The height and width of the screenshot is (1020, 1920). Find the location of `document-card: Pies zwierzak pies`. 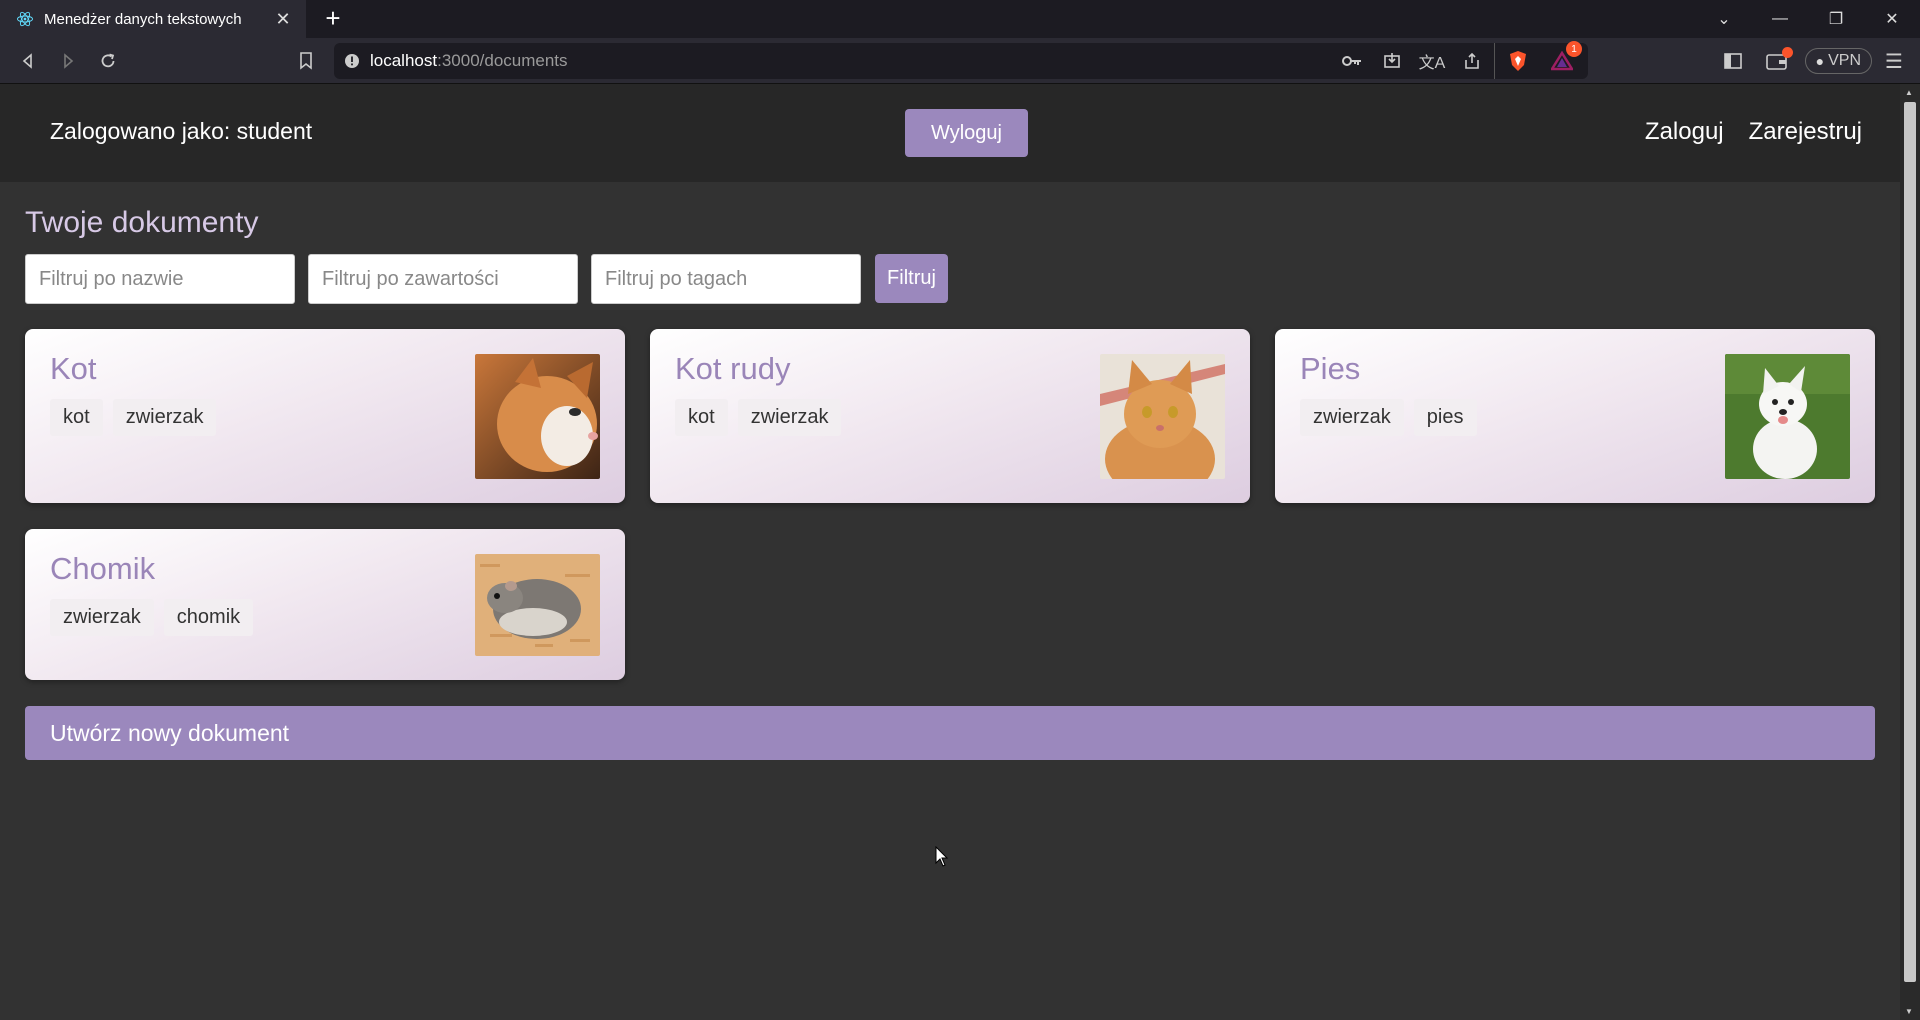

document-card: Pies zwierzak pies is located at coordinates (1575, 416).